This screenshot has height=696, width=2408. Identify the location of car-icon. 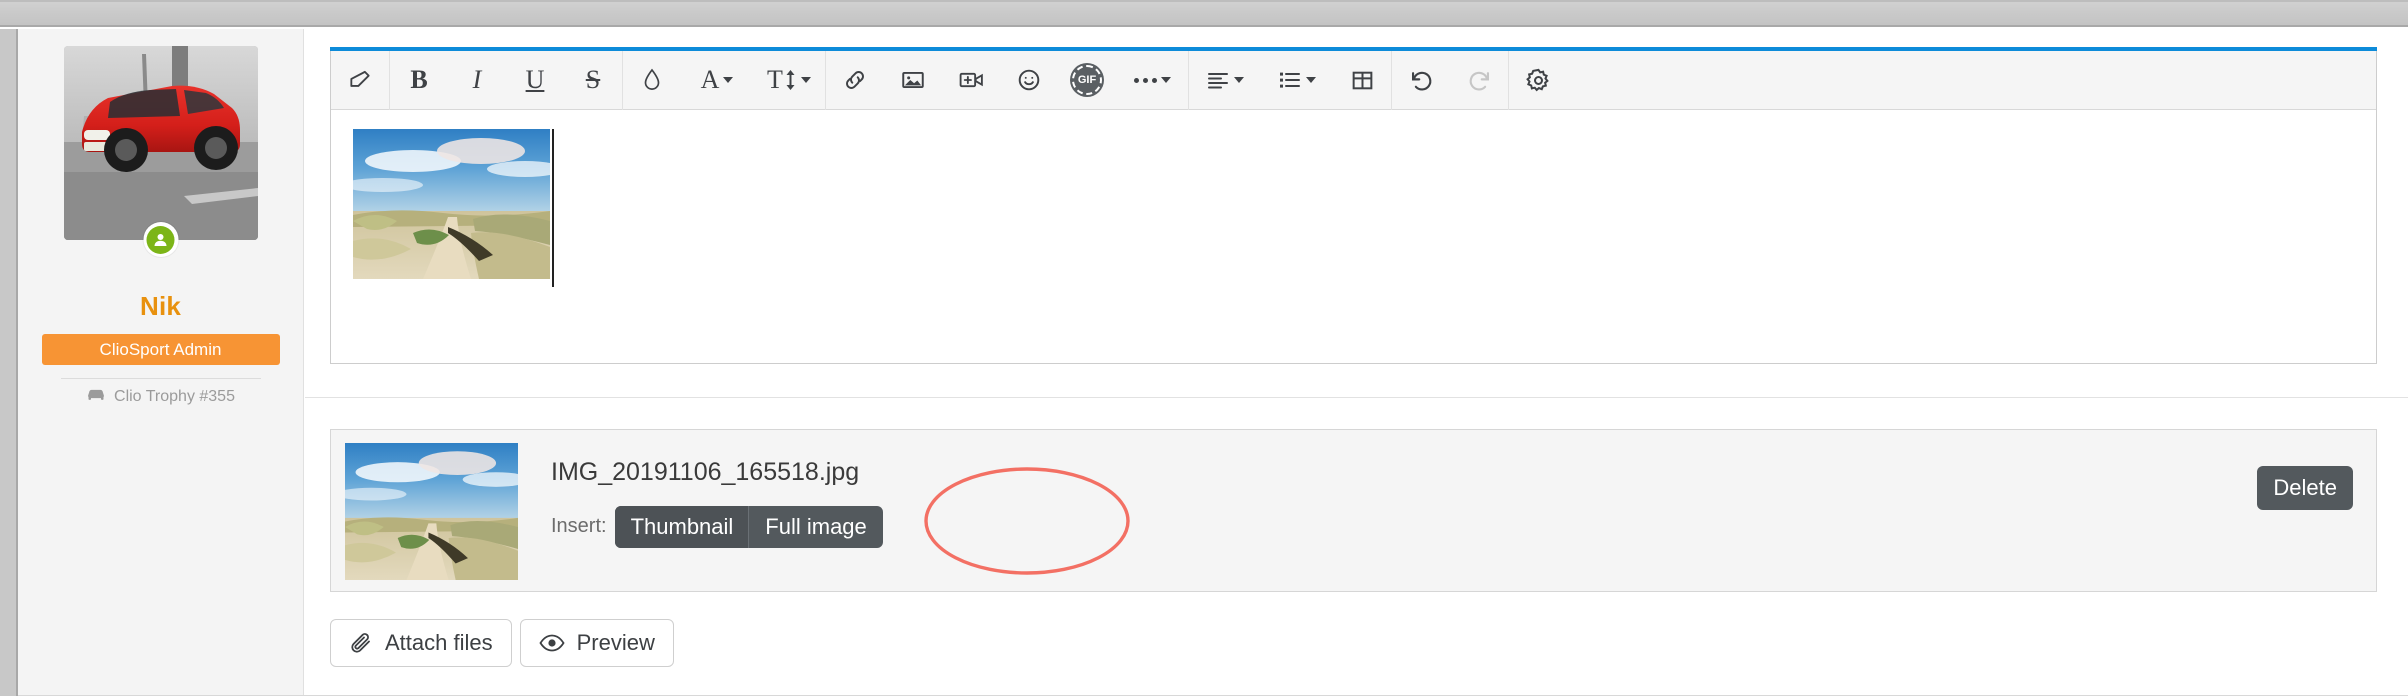
(96, 396).